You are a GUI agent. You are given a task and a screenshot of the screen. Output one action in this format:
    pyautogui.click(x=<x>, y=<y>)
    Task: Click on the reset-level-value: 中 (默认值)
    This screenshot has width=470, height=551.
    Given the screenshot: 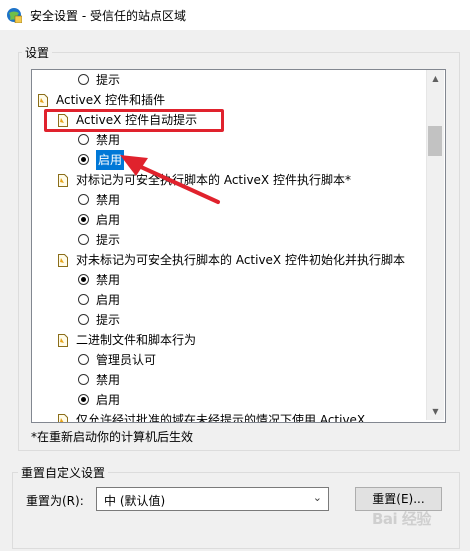 What is the action you would take?
    pyautogui.click(x=135, y=501)
    